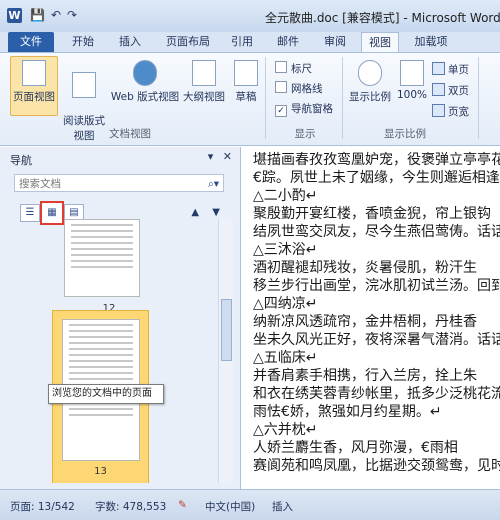 This screenshot has width=500, height=520. Describe the element at coordinates (84, 85) in the screenshot. I see `reading-view-icon` at that location.